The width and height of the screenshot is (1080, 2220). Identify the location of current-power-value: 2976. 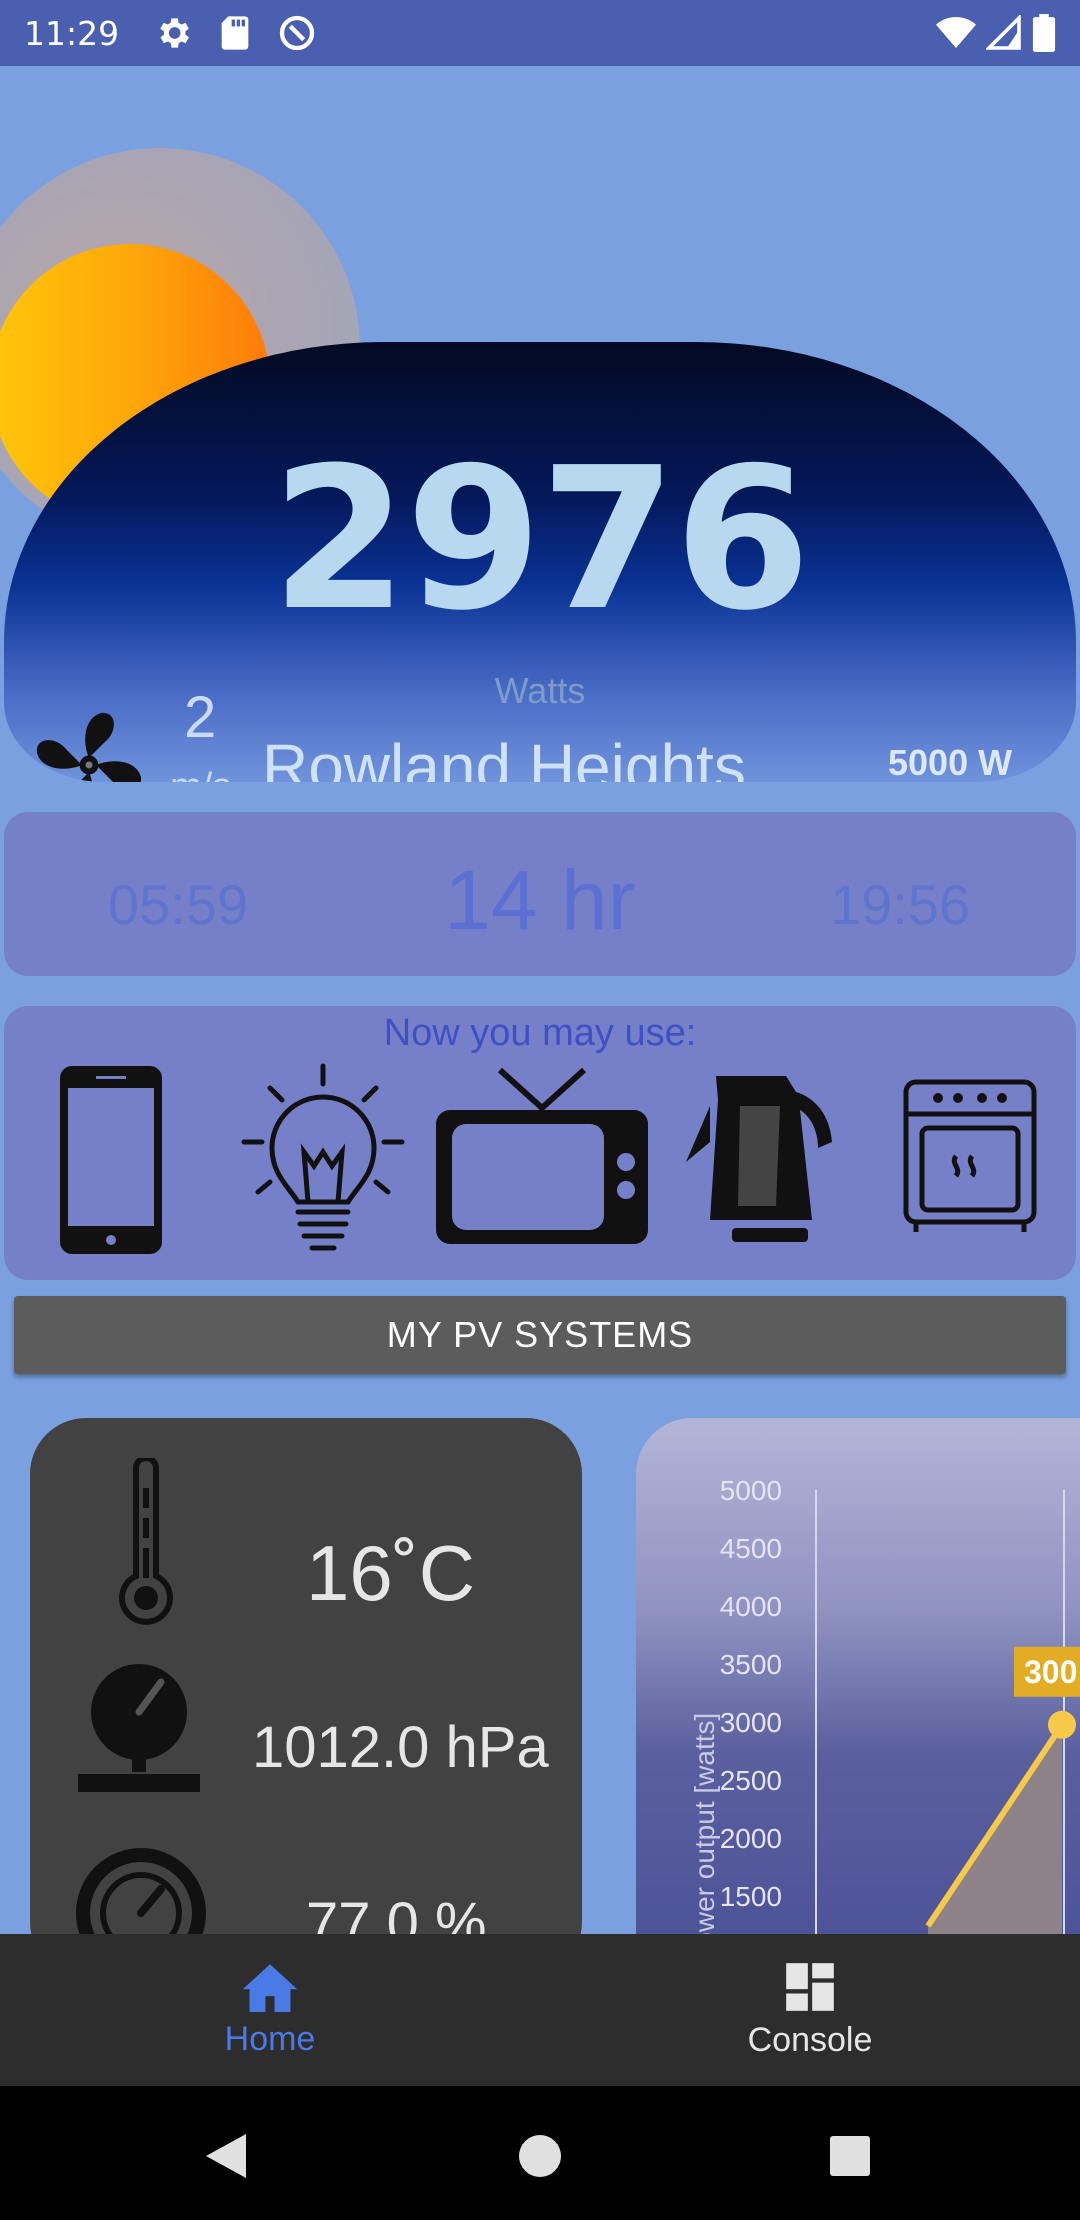
(541, 540).